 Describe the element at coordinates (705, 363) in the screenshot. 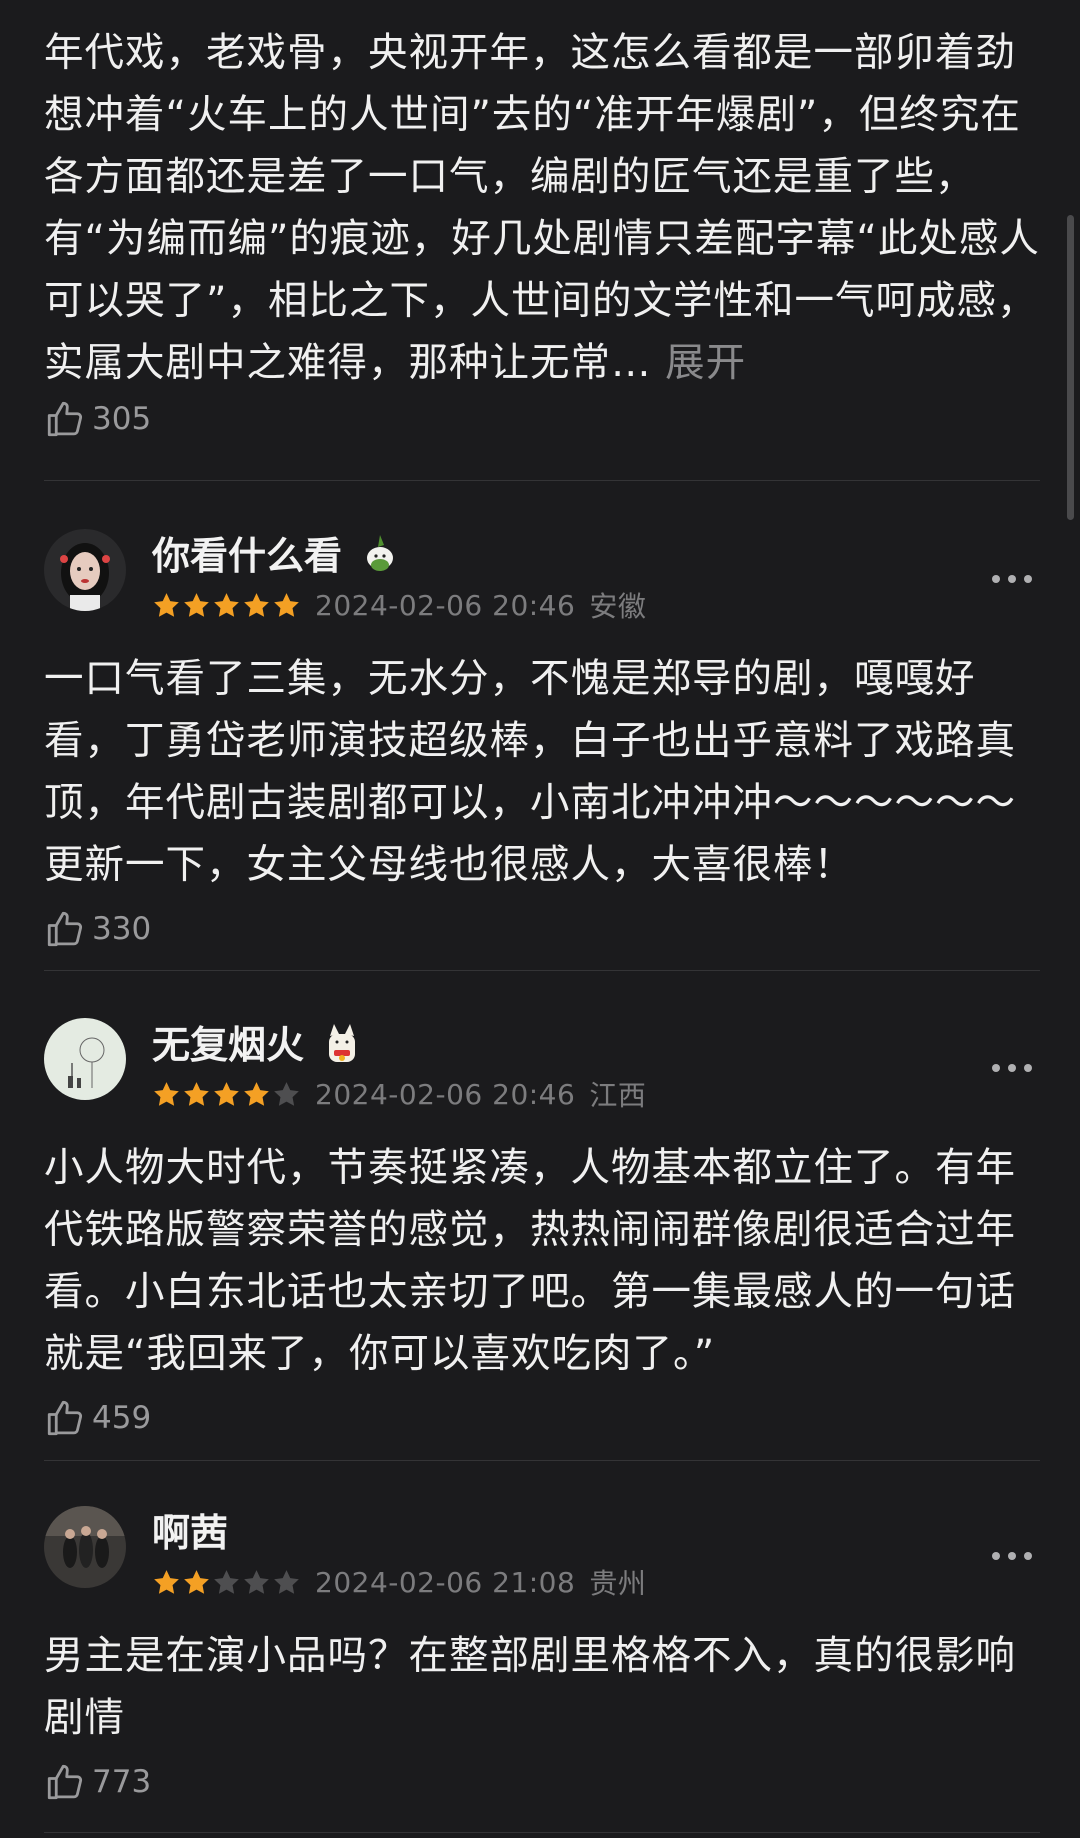

I see `expand-link: 展开` at that location.